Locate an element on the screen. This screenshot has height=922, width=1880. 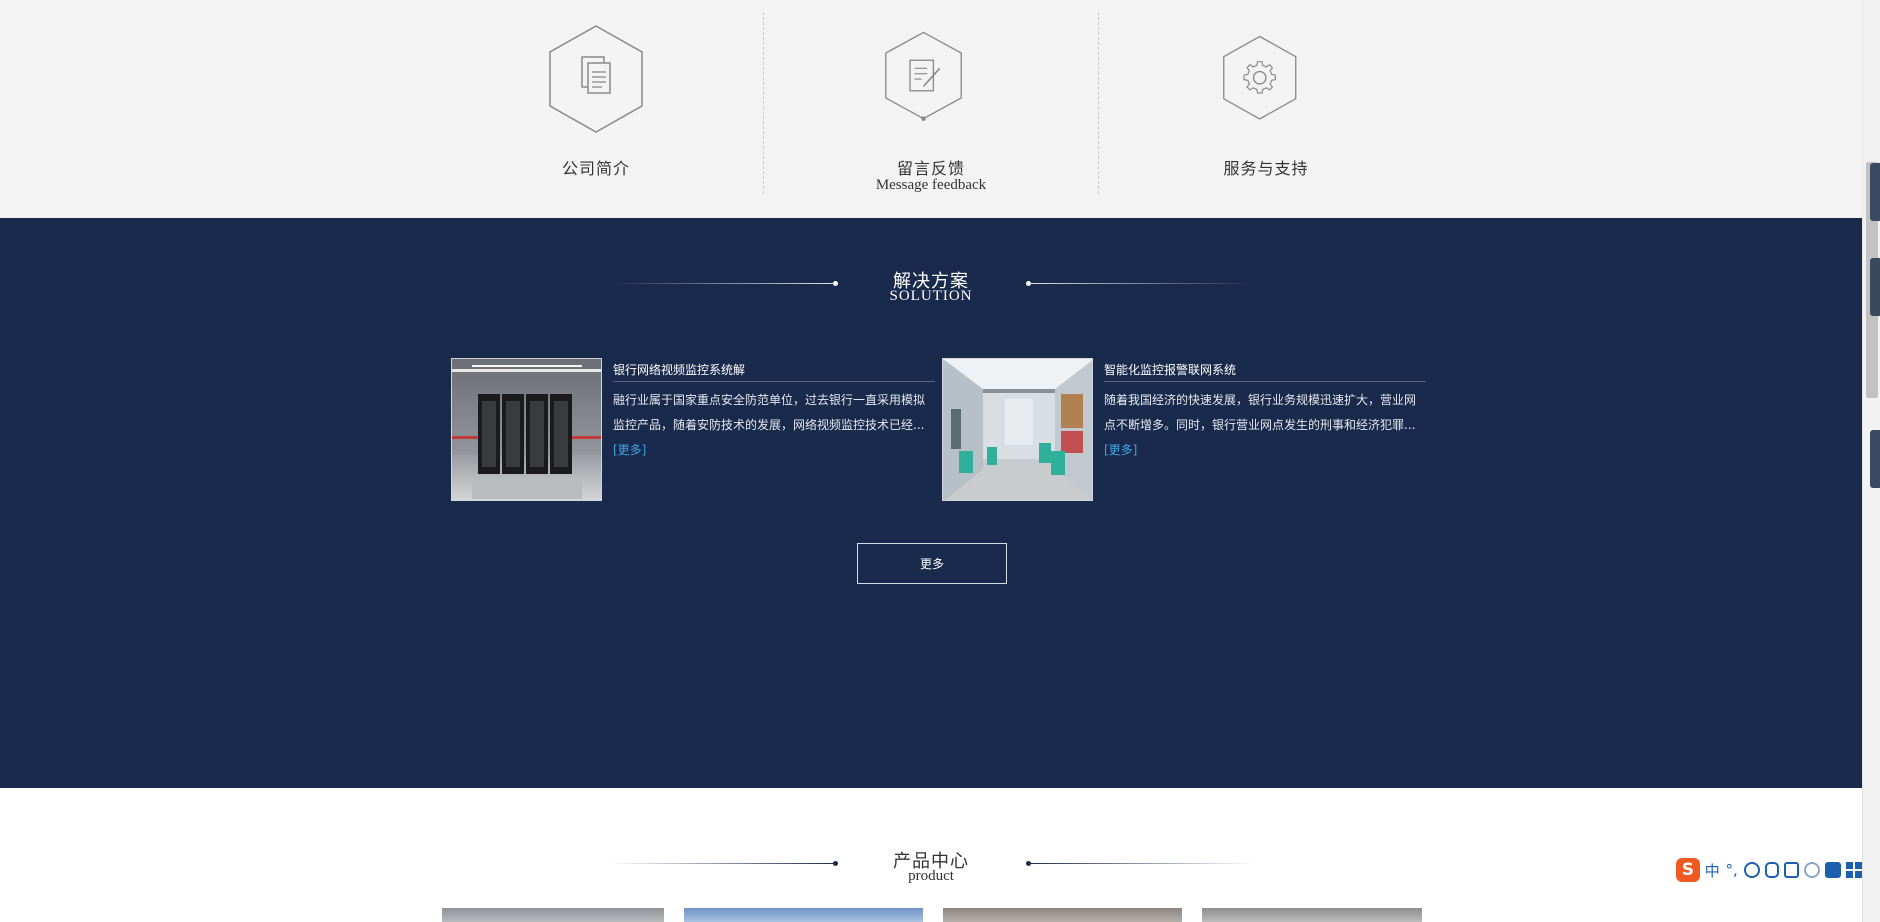
ime-logo-icon: S is located at coordinates (1688, 870).